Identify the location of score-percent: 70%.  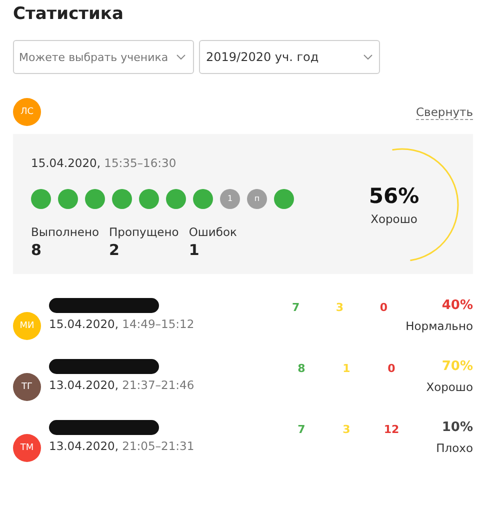
(457, 366).